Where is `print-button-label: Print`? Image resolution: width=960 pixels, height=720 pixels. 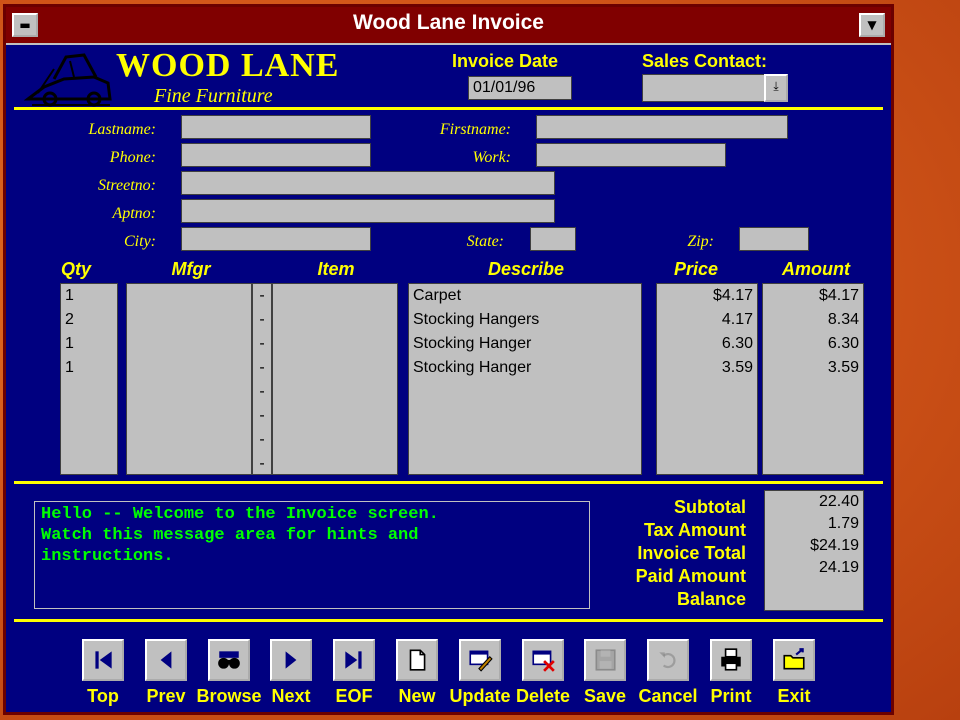 print-button-label: Print is located at coordinates (731, 696).